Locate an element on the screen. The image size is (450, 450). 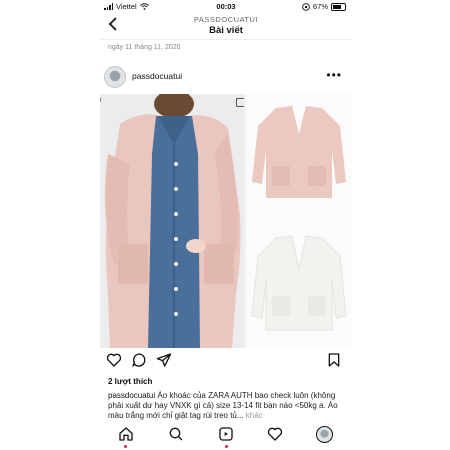
more-options-icon: ••• is located at coordinates (334, 75).